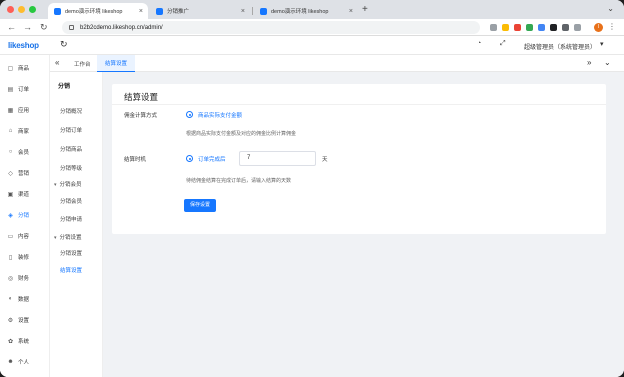 The height and width of the screenshot is (377, 624). What do you see at coordinates (178, 12) in the screenshot?
I see `browser-tab-label: 分销推广` at bounding box center [178, 12].